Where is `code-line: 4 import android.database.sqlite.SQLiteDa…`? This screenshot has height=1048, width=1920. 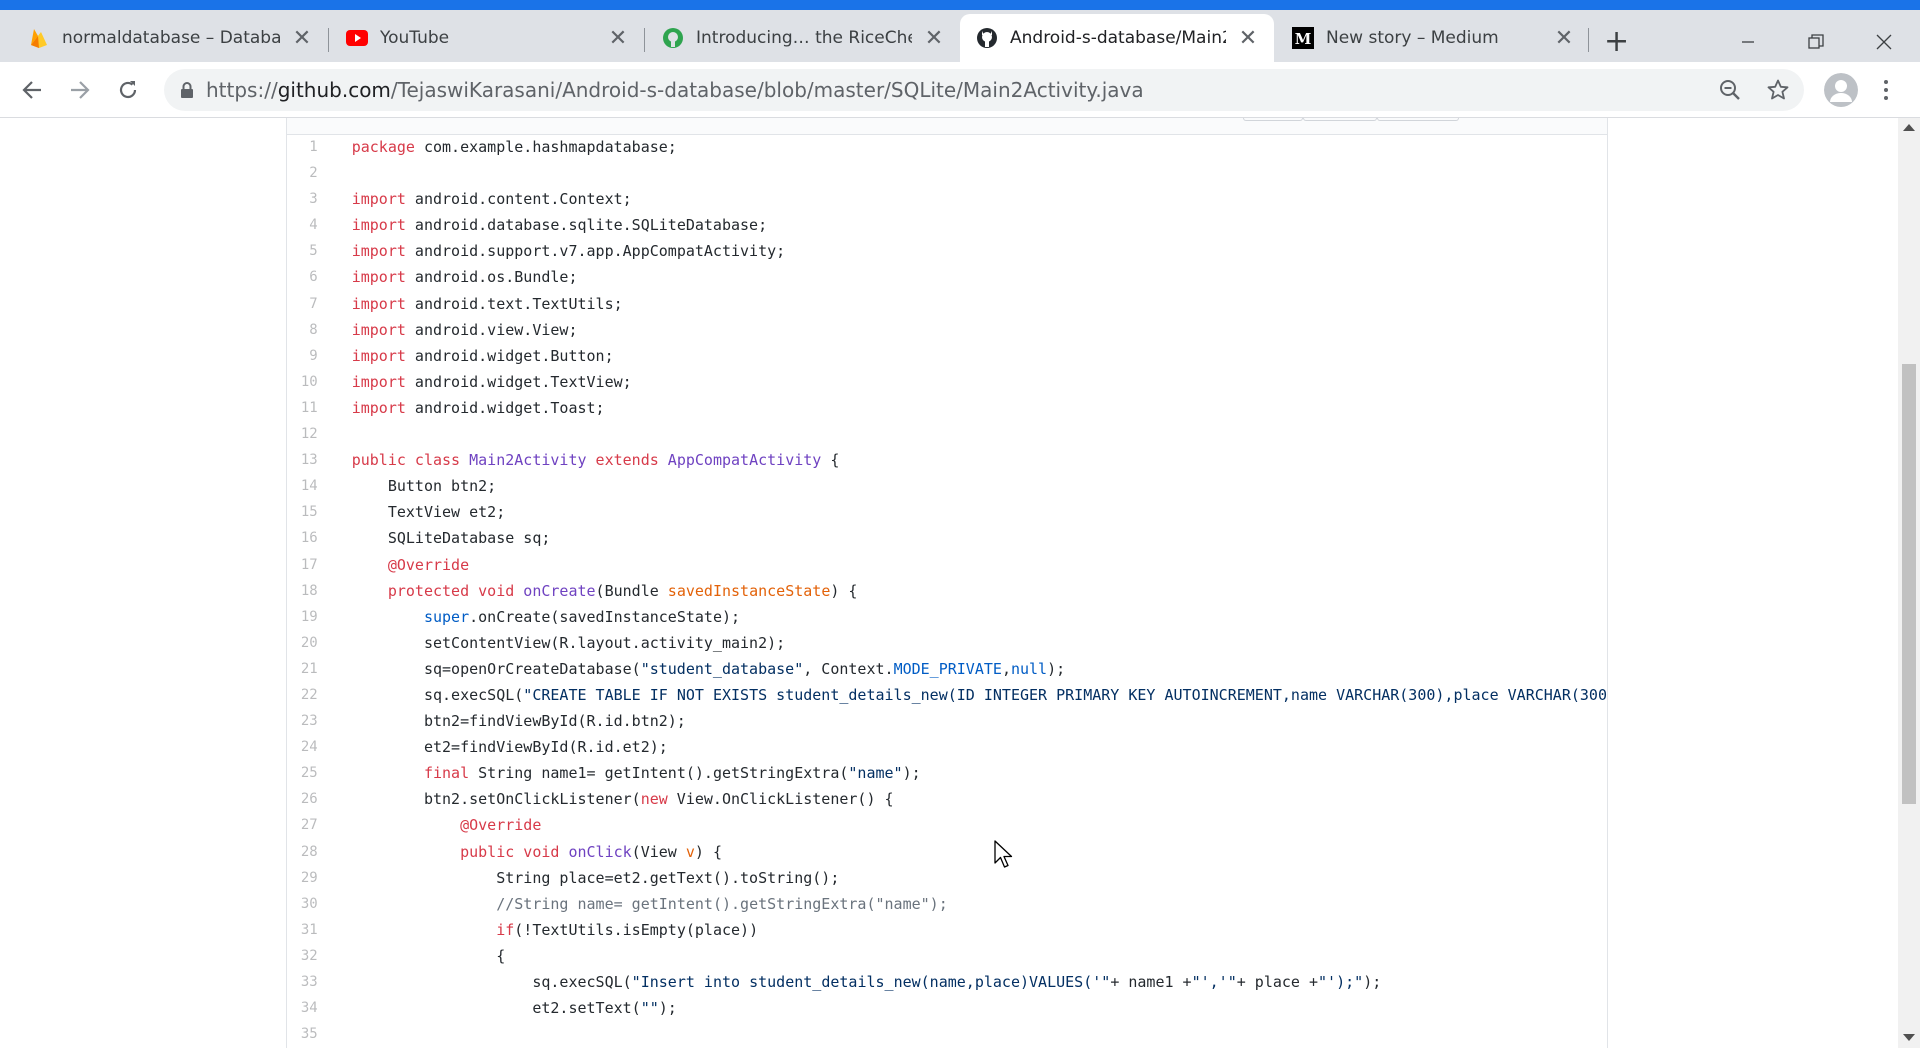
code-line: 4 import android.database.sqlite.SQLiteDa… is located at coordinates (947, 225).